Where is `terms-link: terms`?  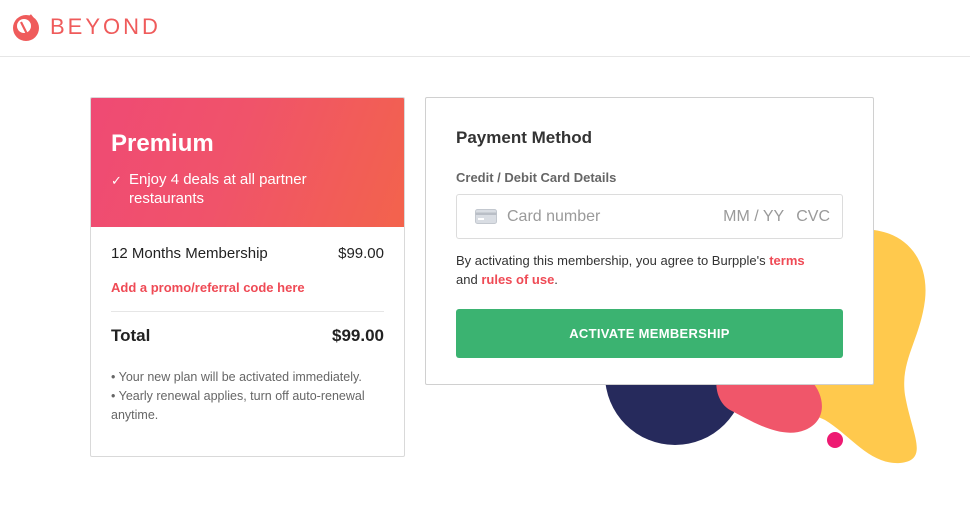 terms-link: terms is located at coordinates (786, 260).